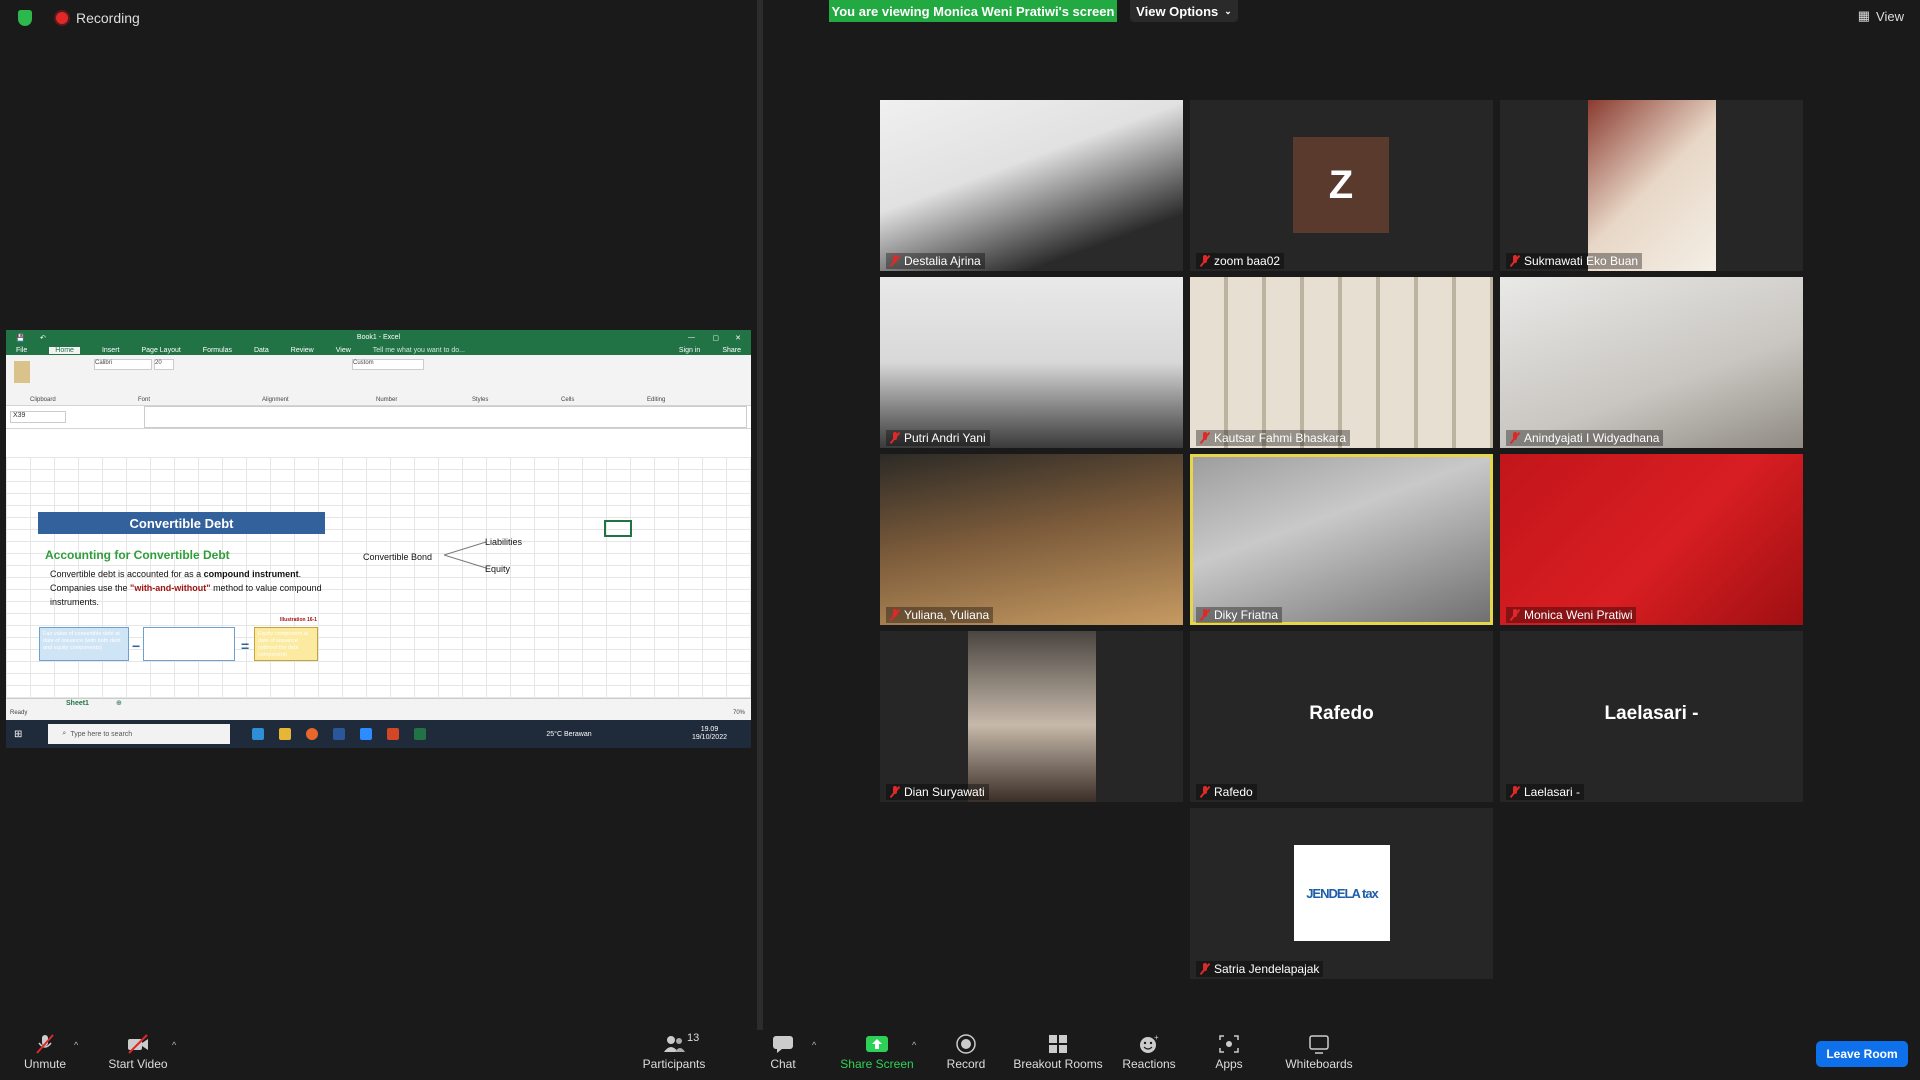  What do you see at coordinates (760, 515) in the screenshot?
I see `split-divider` at bounding box center [760, 515].